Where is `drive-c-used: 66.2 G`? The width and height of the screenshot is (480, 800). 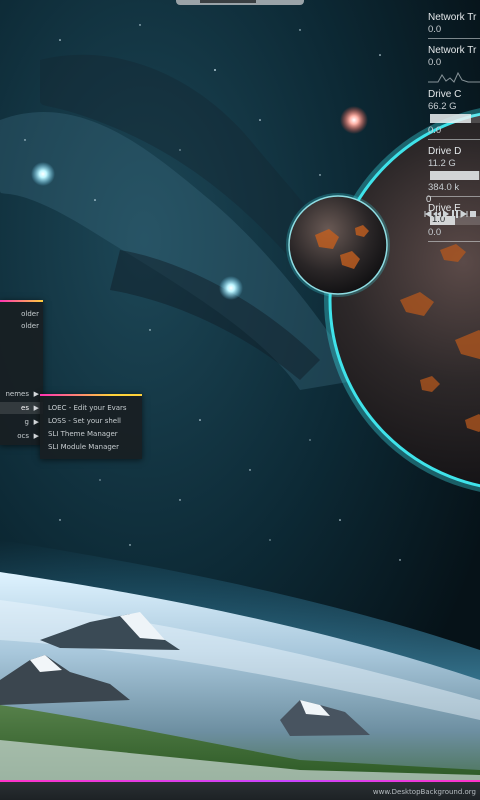
drive-c-used: 66.2 G is located at coordinates (442, 106).